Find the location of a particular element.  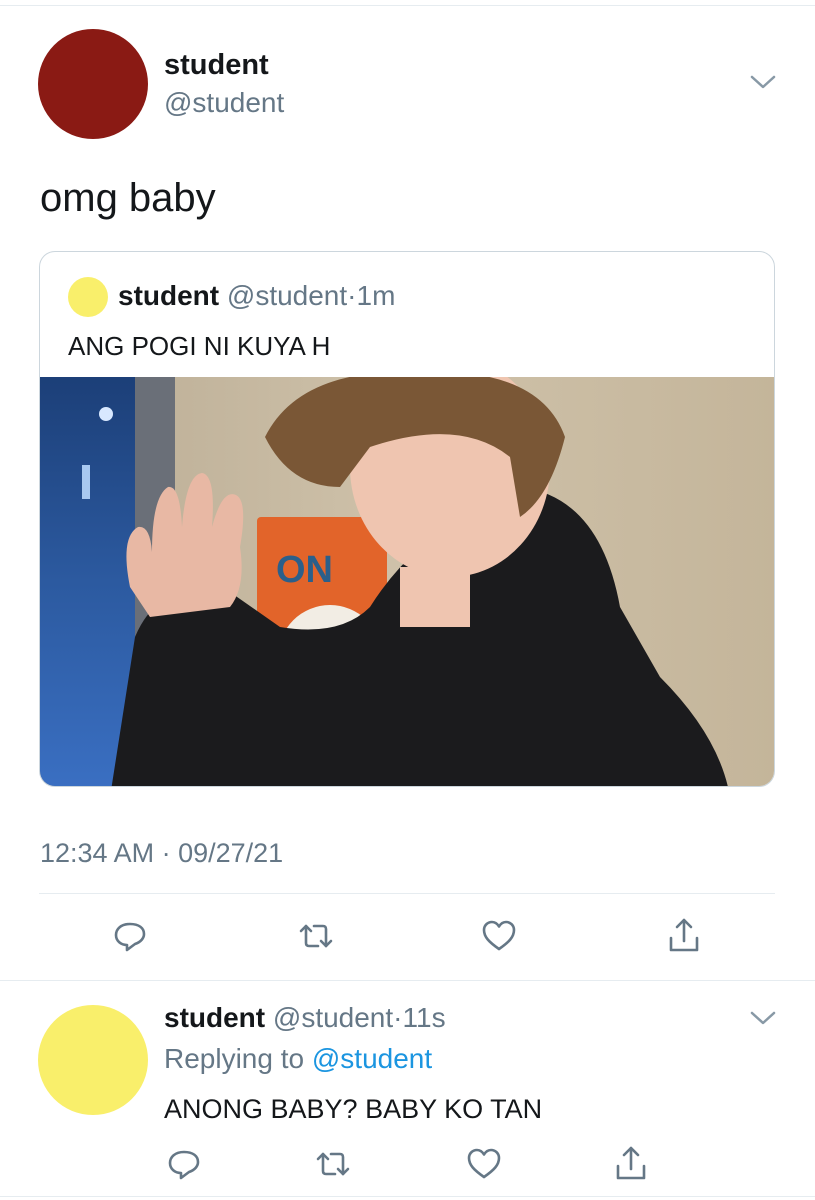

quoted-tweet-header: student @student·1m is located at coordinates (256, 296).